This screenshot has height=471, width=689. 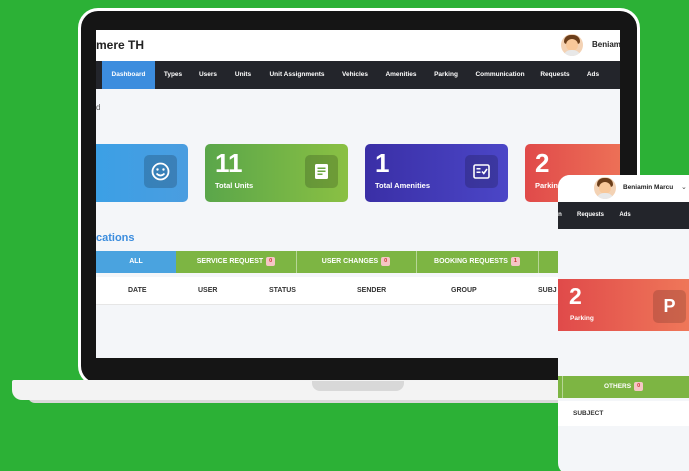 I want to click on top-bar: mere TH Beniami, so click(x=358, y=45).